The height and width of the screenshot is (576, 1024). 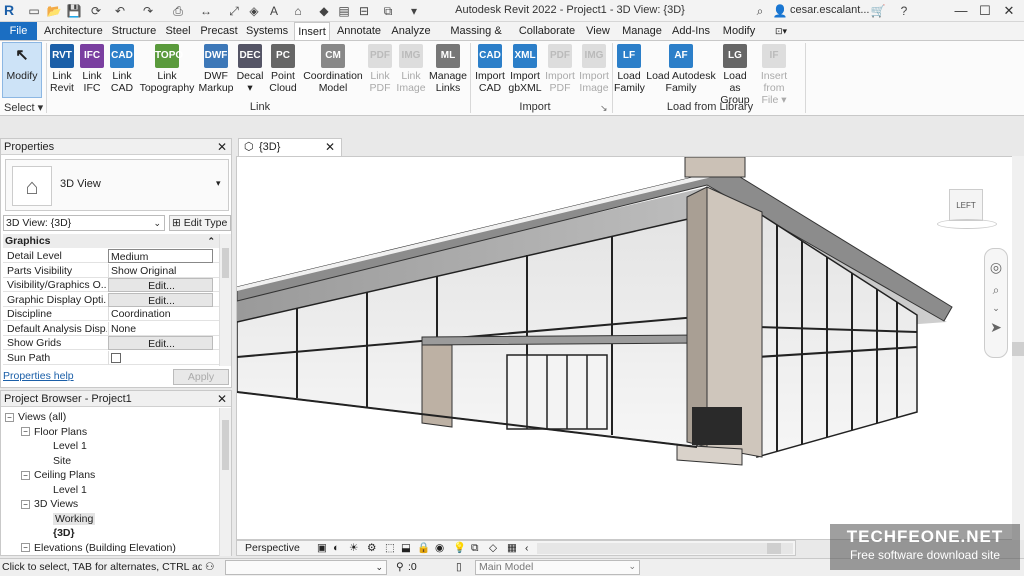 What do you see at coordinates (557, 567) in the screenshot?
I see `design-option-dropdown: Main Model ⌄` at bounding box center [557, 567].